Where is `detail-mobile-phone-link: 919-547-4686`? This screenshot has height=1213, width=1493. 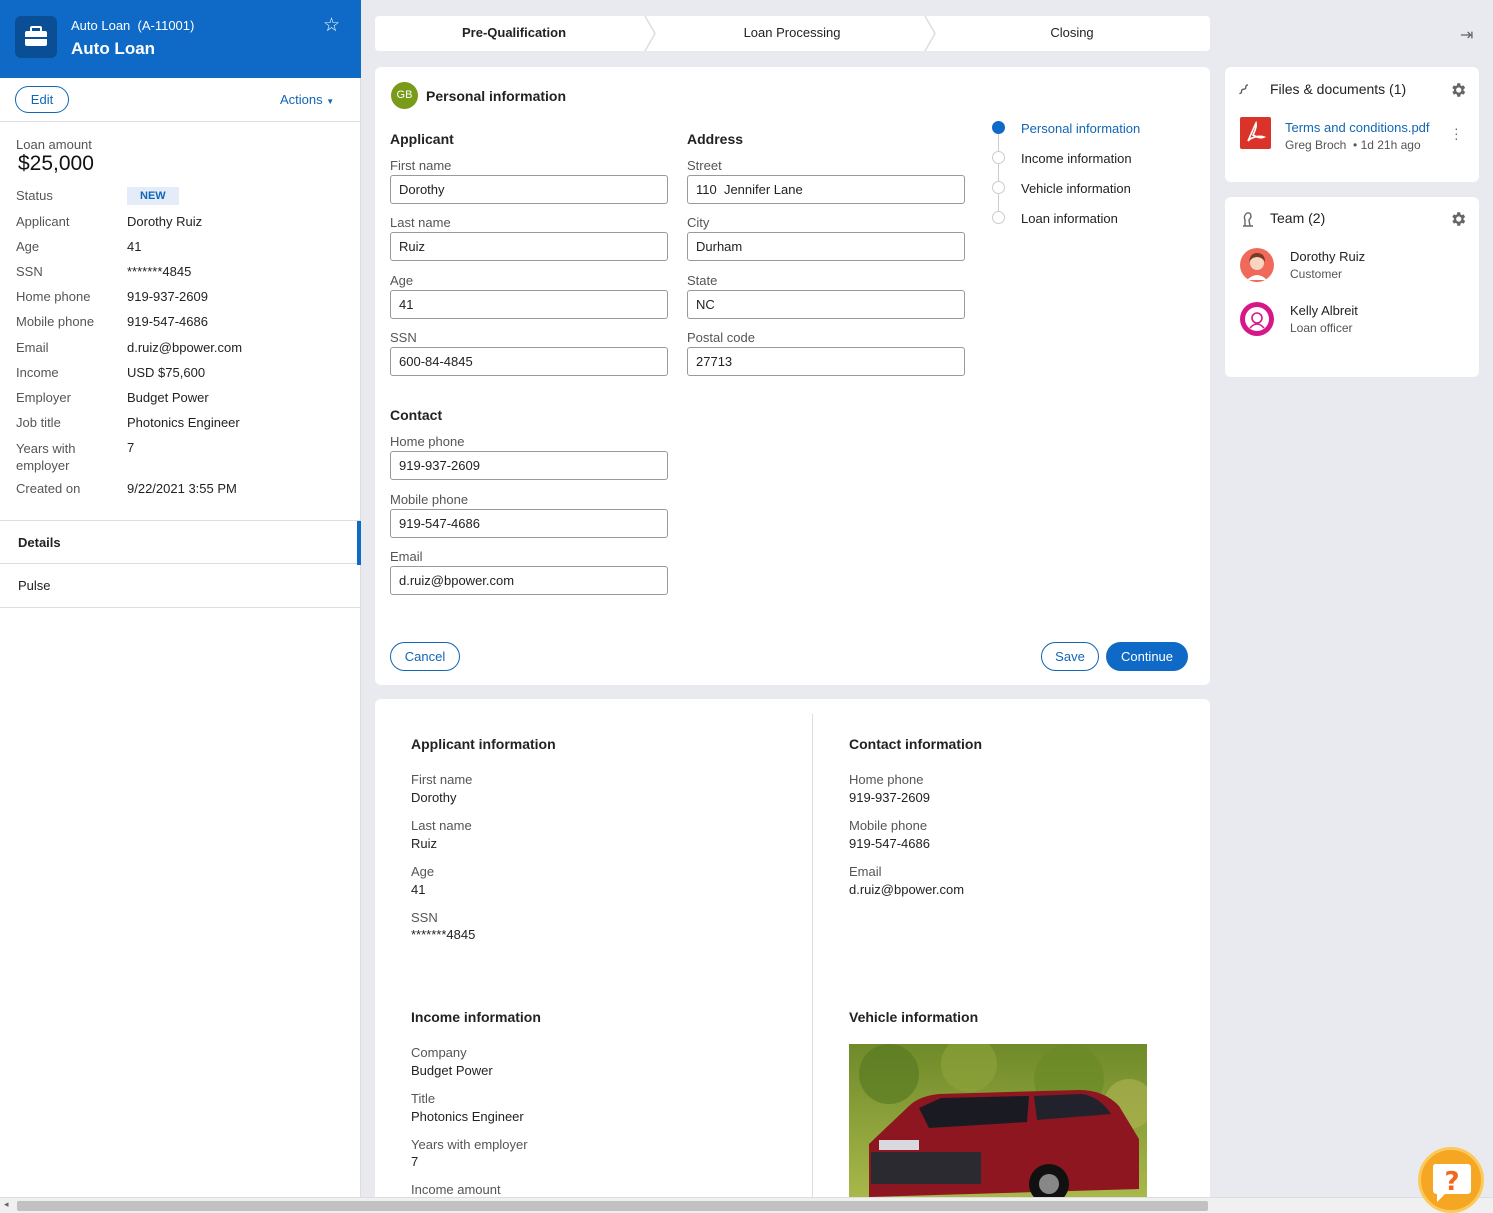
detail-mobile-phone-link: 919-547-4686 is located at coordinates (889, 843).